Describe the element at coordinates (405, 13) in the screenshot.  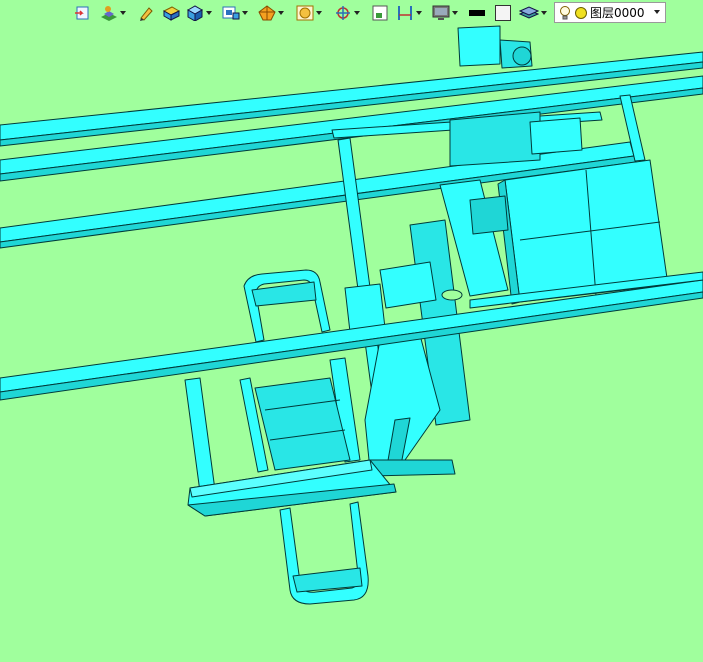
I see `dimension-icon` at that location.